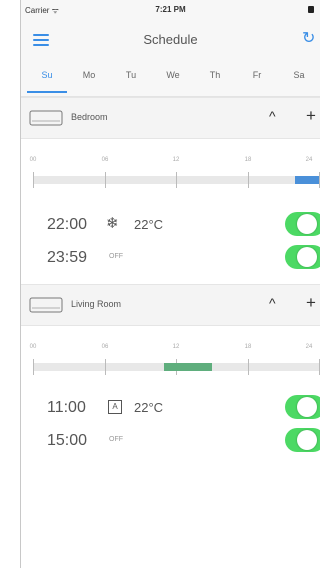  I want to click on room-name: Bedroom, so click(89, 117).